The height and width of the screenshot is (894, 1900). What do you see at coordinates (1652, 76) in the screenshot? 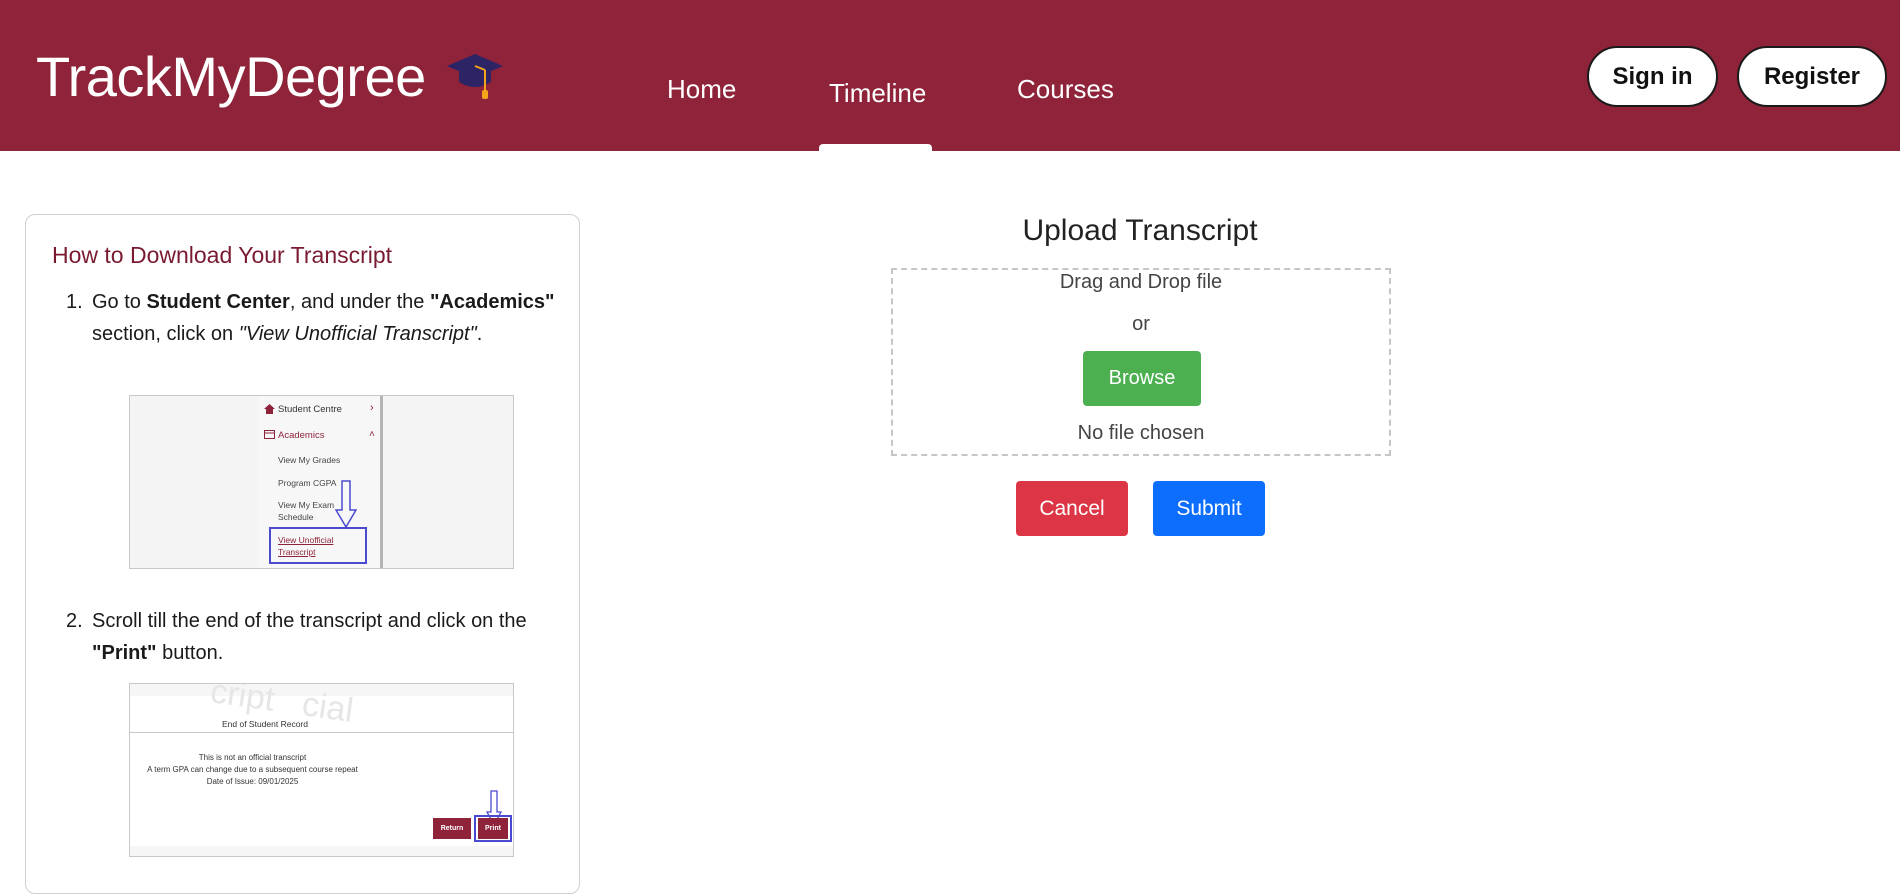
I see `sign-in-button: Sign in` at bounding box center [1652, 76].